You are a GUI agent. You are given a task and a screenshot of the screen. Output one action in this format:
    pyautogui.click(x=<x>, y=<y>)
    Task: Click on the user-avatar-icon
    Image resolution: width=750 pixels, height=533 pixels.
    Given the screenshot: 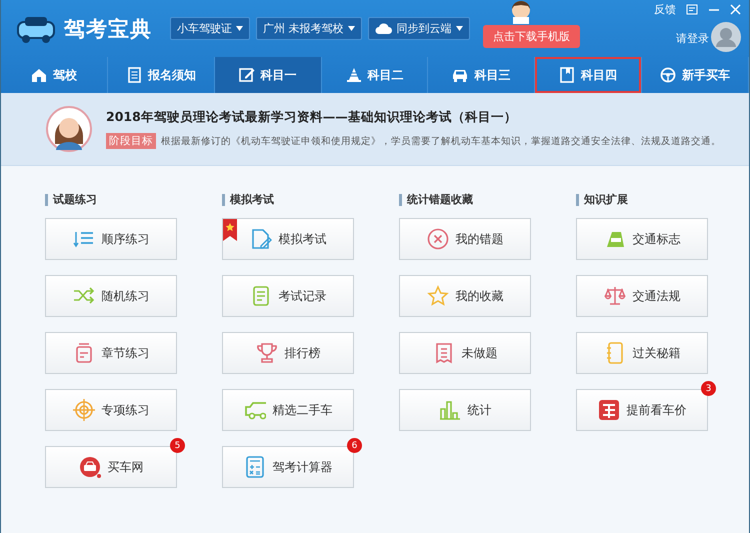 What is the action you would take?
    pyautogui.click(x=726, y=37)
    